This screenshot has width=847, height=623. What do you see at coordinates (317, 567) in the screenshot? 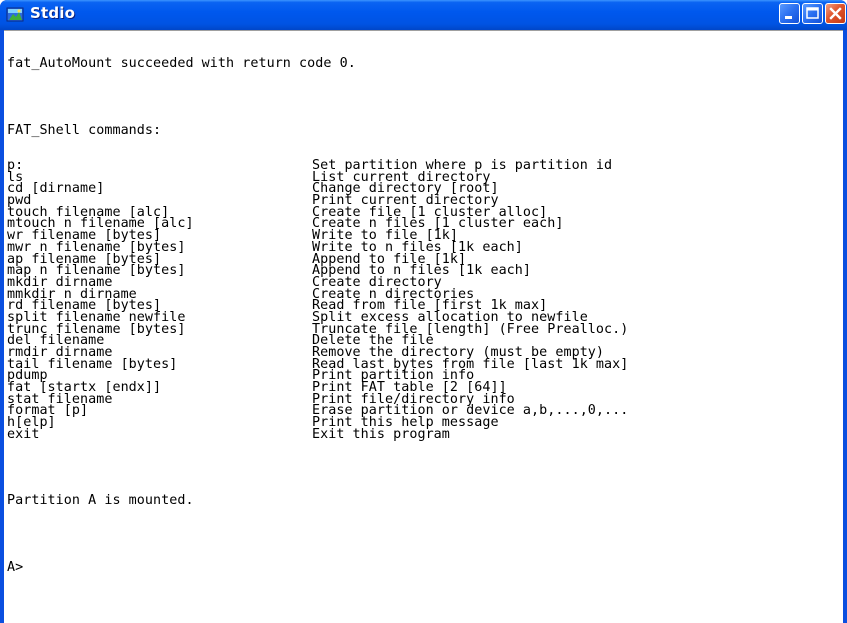
I see `command-prompt: A>` at bounding box center [317, 567].